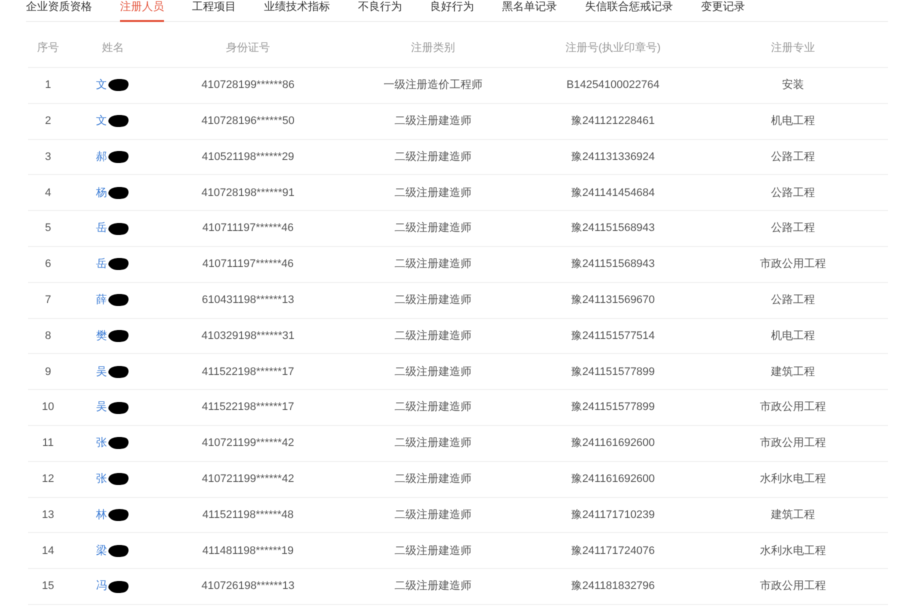  I want to click on registration-number-cell-text: 豫241171710239, so click(613, 515).